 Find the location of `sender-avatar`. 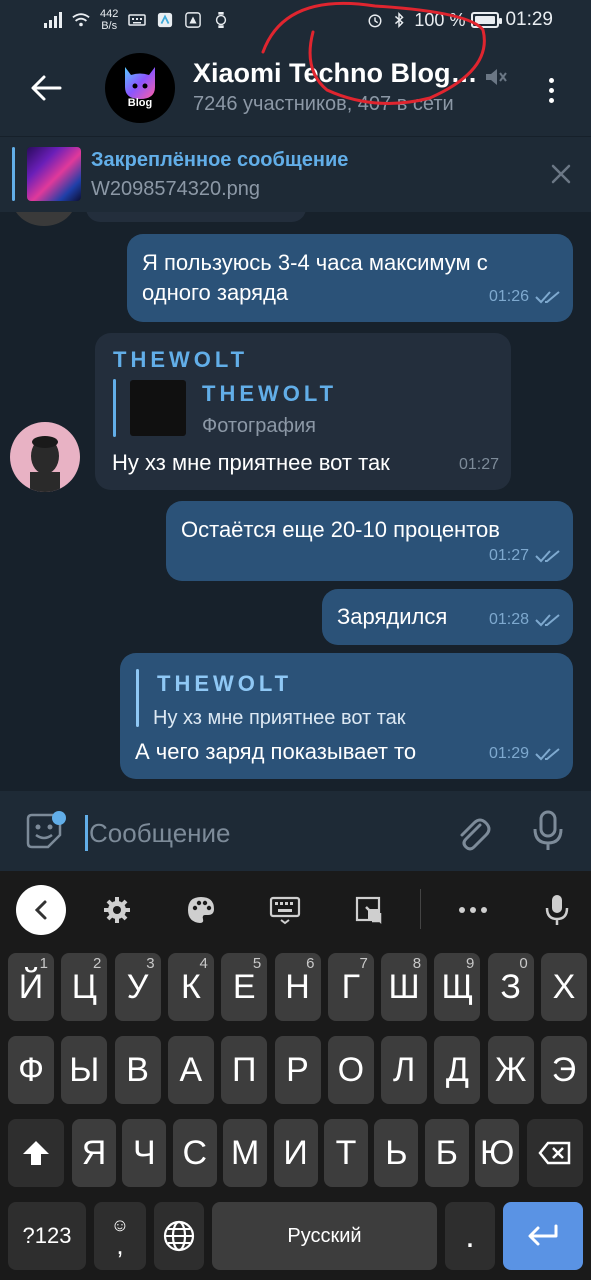

sender-avatar is located at coordinates (45, 457).